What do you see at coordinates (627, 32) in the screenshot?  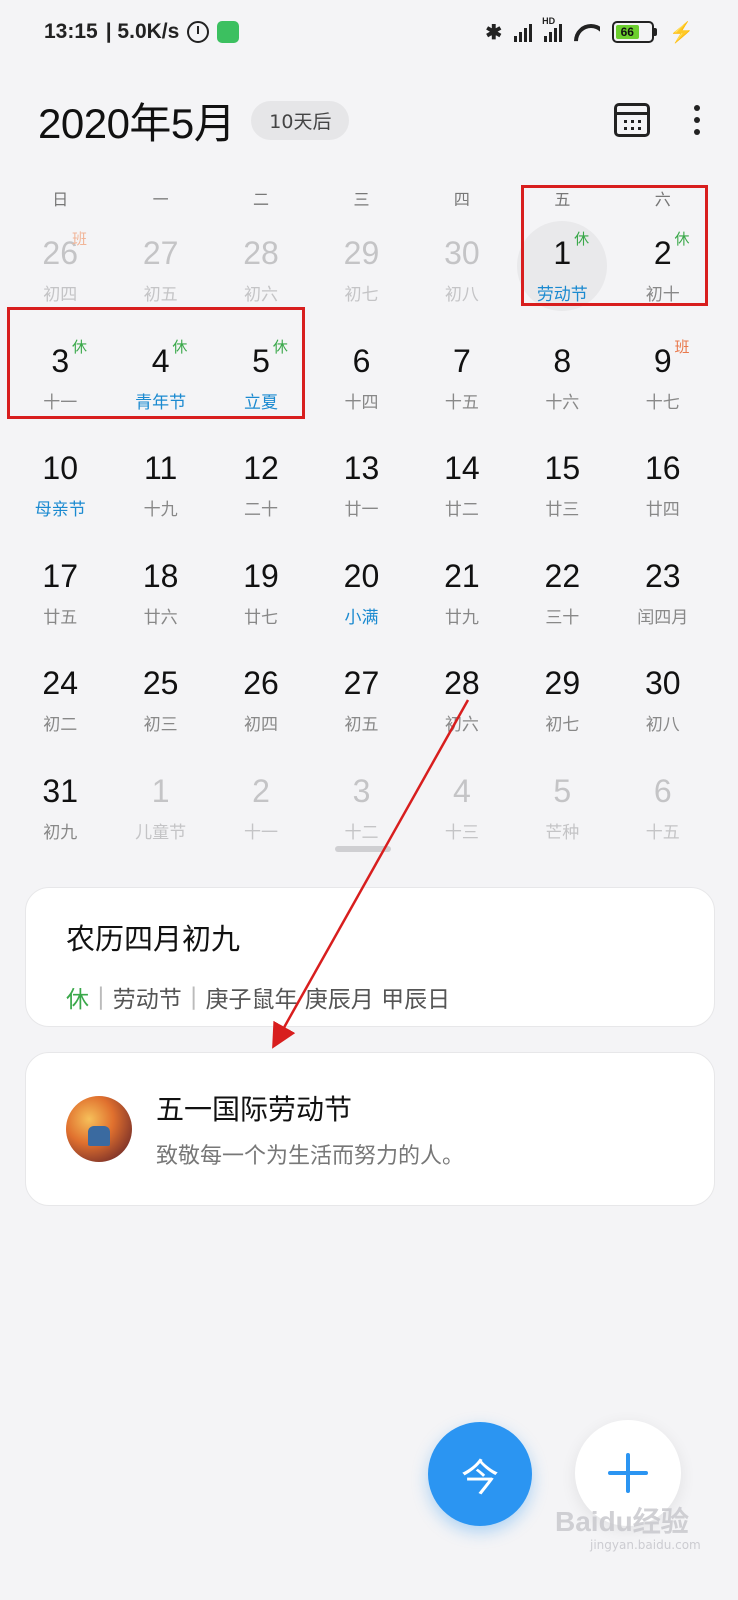 I see `battery-level: 66` at bounding box center [627, 32].